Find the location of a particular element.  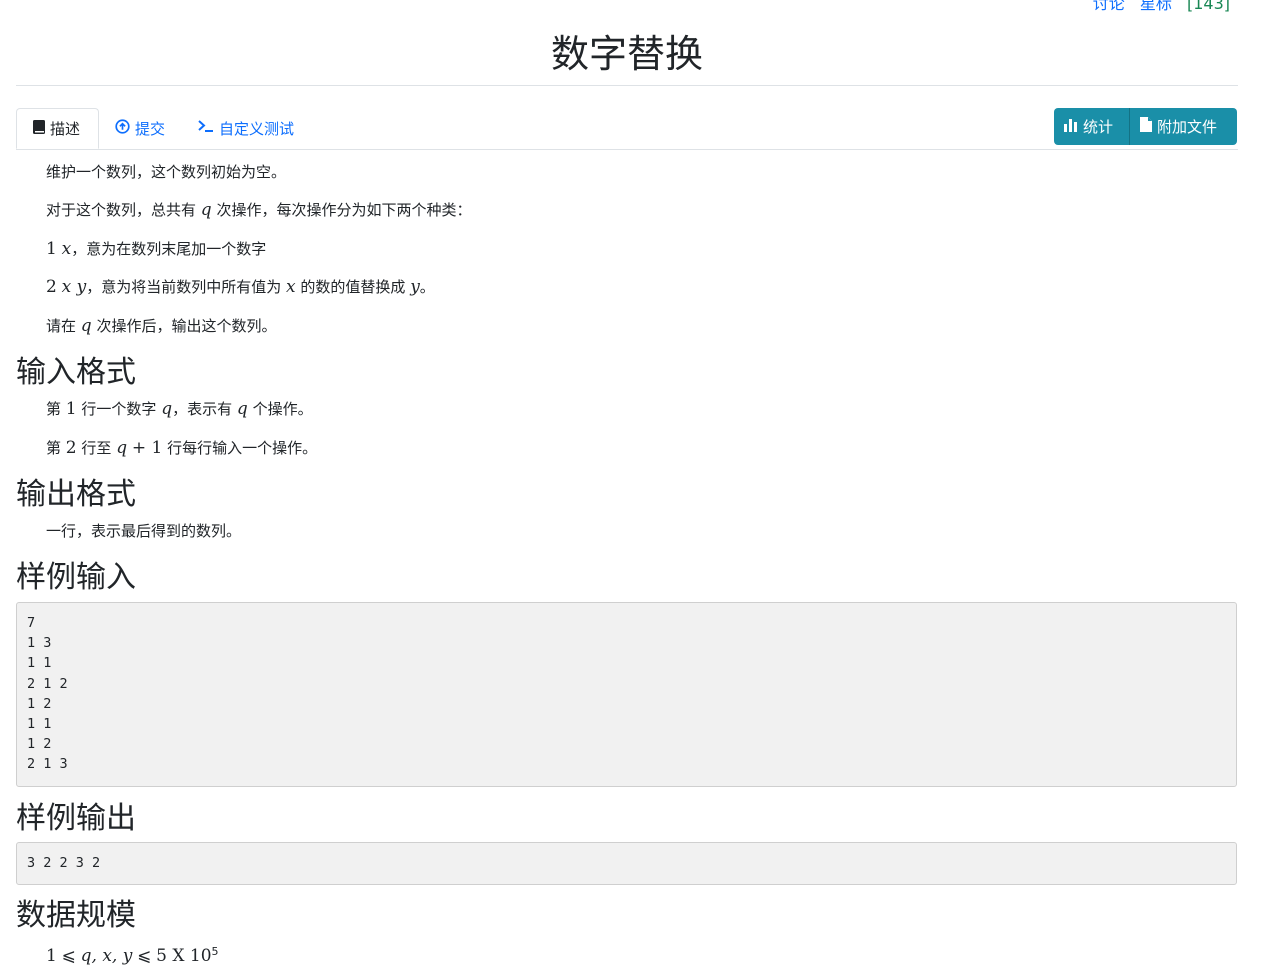

tab-custom-test: 自定义测试 is located at coordinates (246, 128).